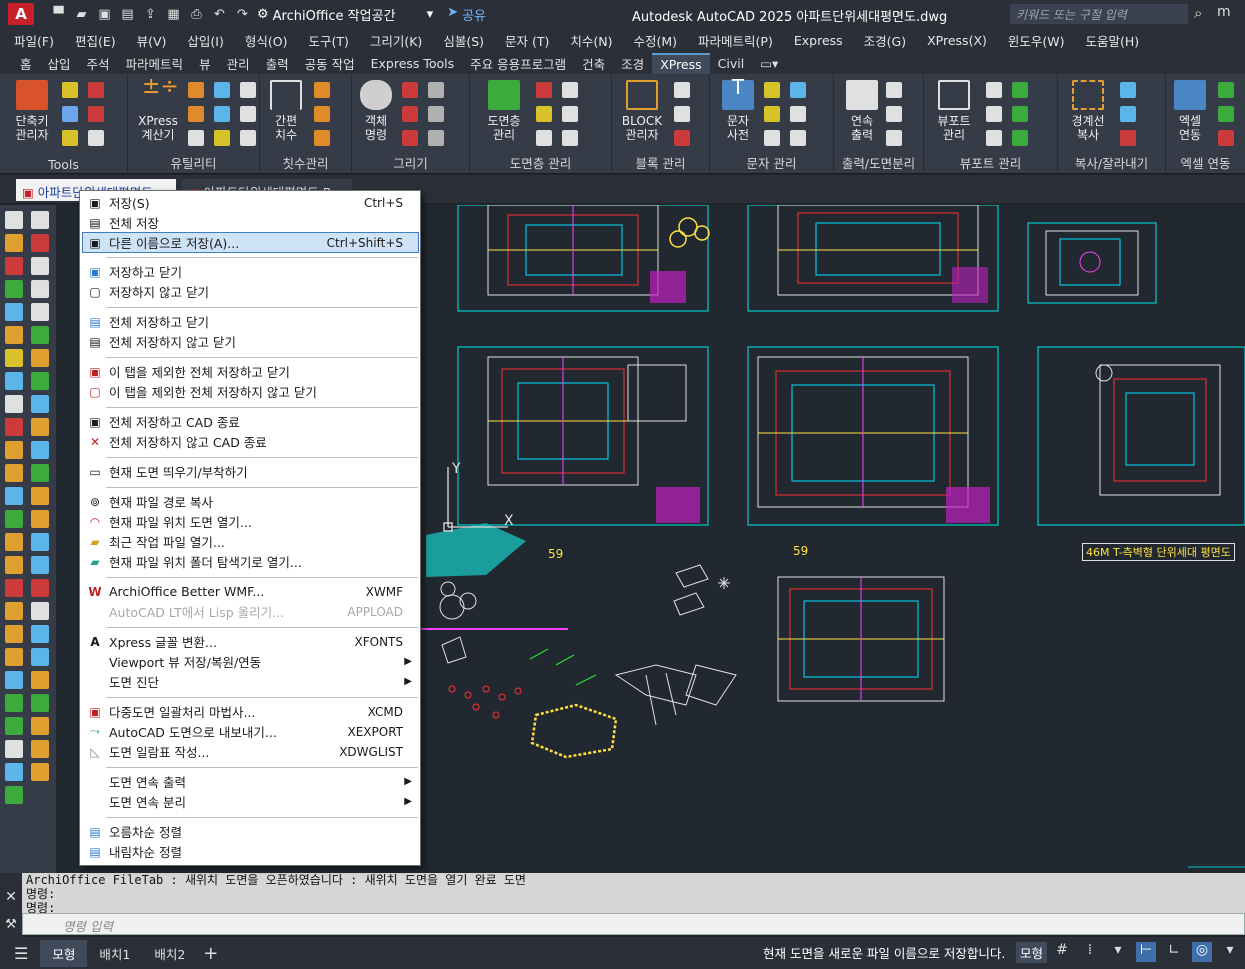  What do you see at coordinates (242, 14) in the screenshot?
I see `redo-icon: ↷` at bounding box center [242, 14].